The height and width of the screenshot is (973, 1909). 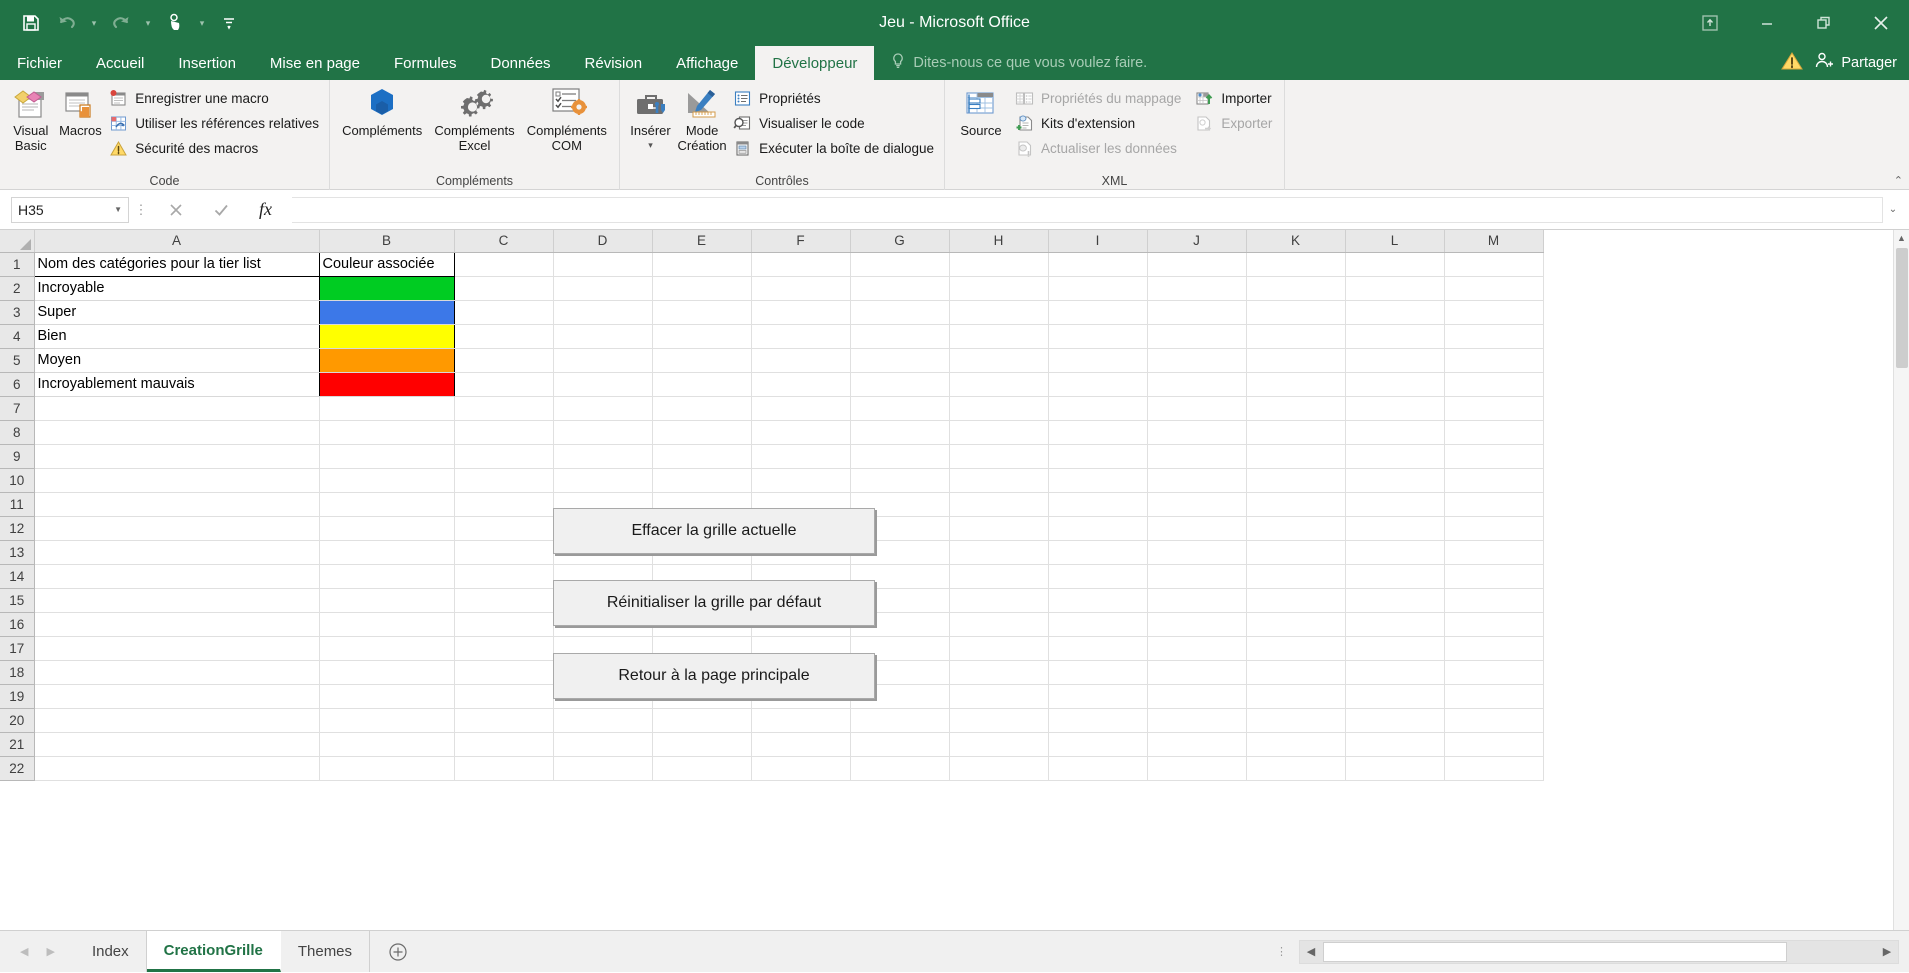 What do you see at coordinates (1098, 720) in the screenshot?
I see `cell-I20` at bounding box center [1098, 720].